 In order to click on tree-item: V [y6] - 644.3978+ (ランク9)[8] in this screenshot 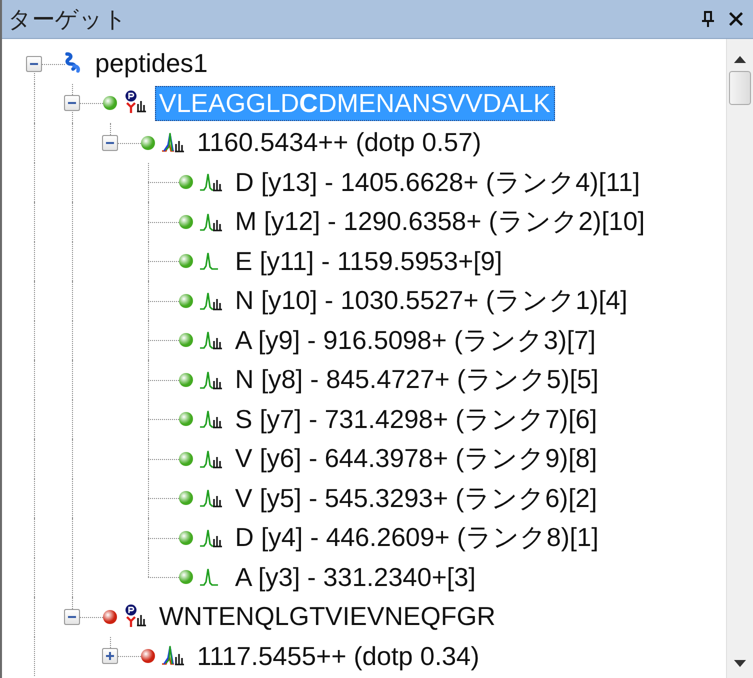, I will do `click(416, 458)`.